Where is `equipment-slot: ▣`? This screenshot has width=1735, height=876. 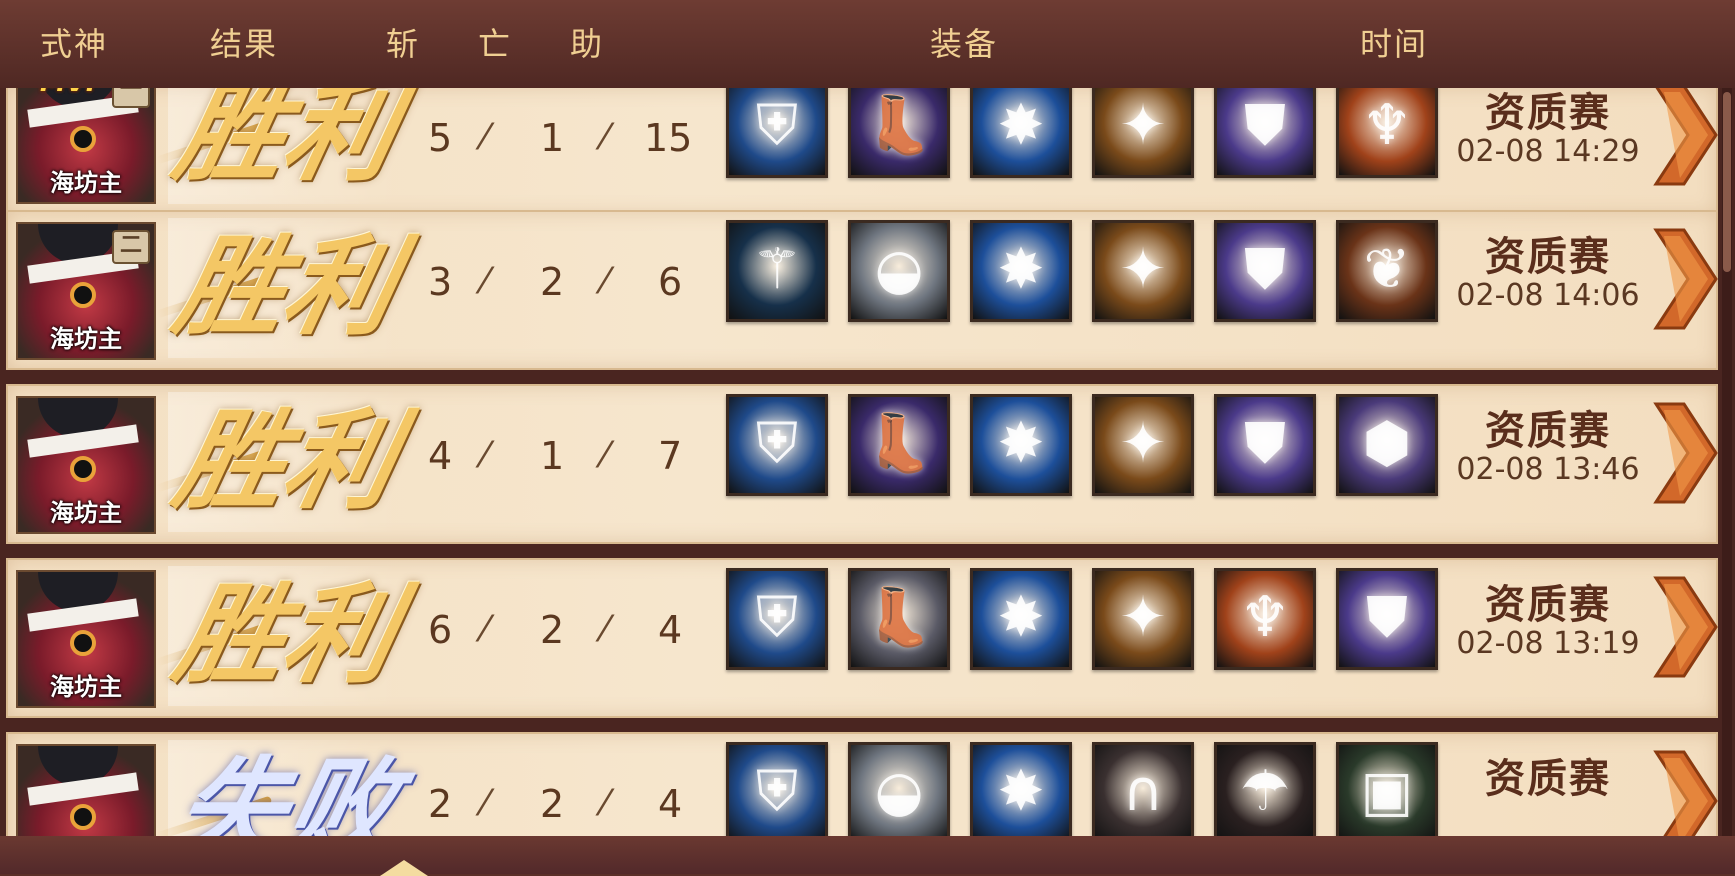 equipment-slot: ▣ is located at coordinates (1387, 789).